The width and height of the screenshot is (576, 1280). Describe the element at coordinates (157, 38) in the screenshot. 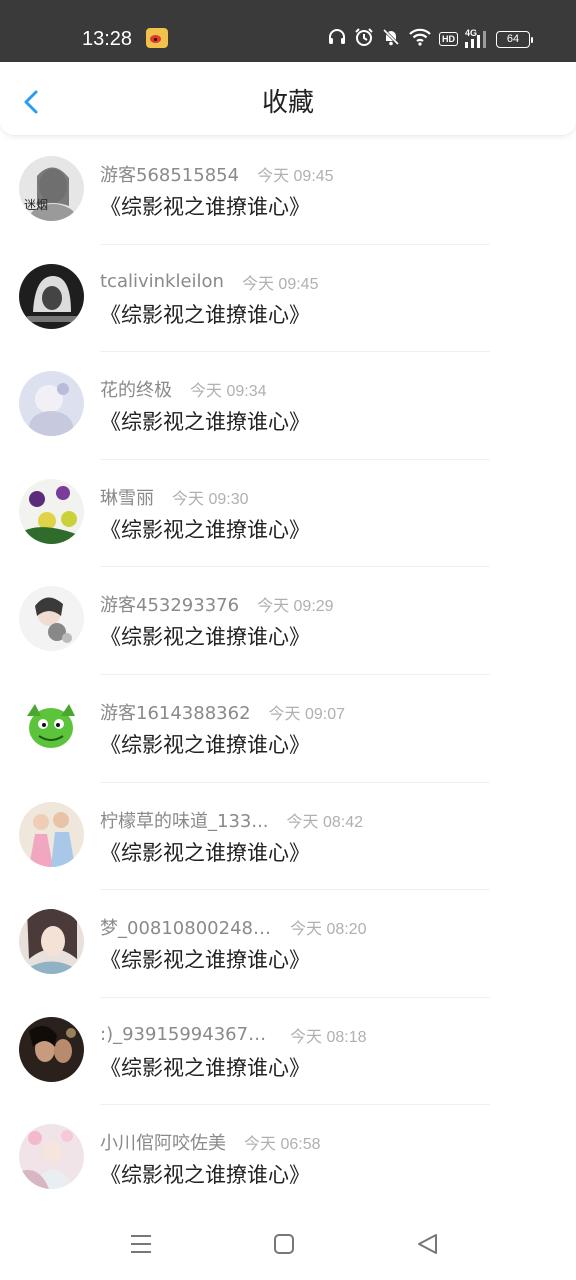

I see `weibo-icon` at that location.